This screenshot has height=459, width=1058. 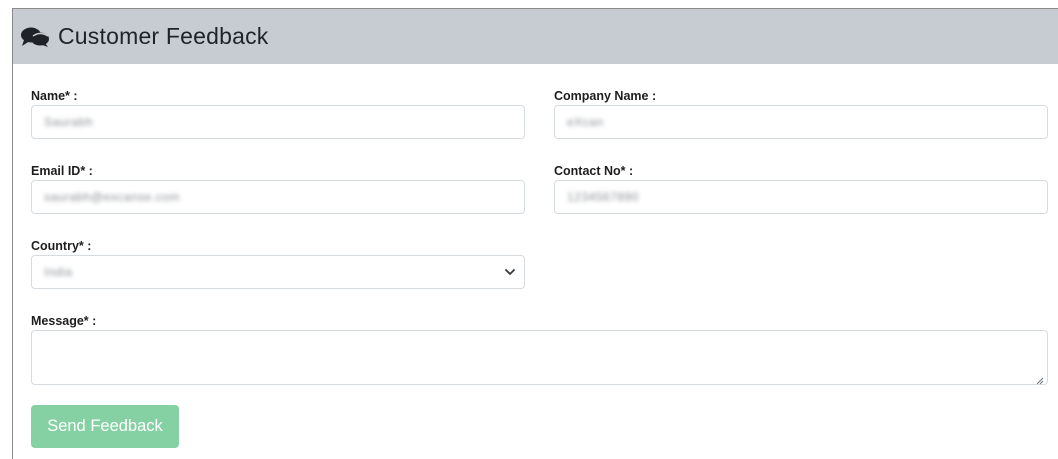 I want to click on message-textarea, so click(x=539, y=357).